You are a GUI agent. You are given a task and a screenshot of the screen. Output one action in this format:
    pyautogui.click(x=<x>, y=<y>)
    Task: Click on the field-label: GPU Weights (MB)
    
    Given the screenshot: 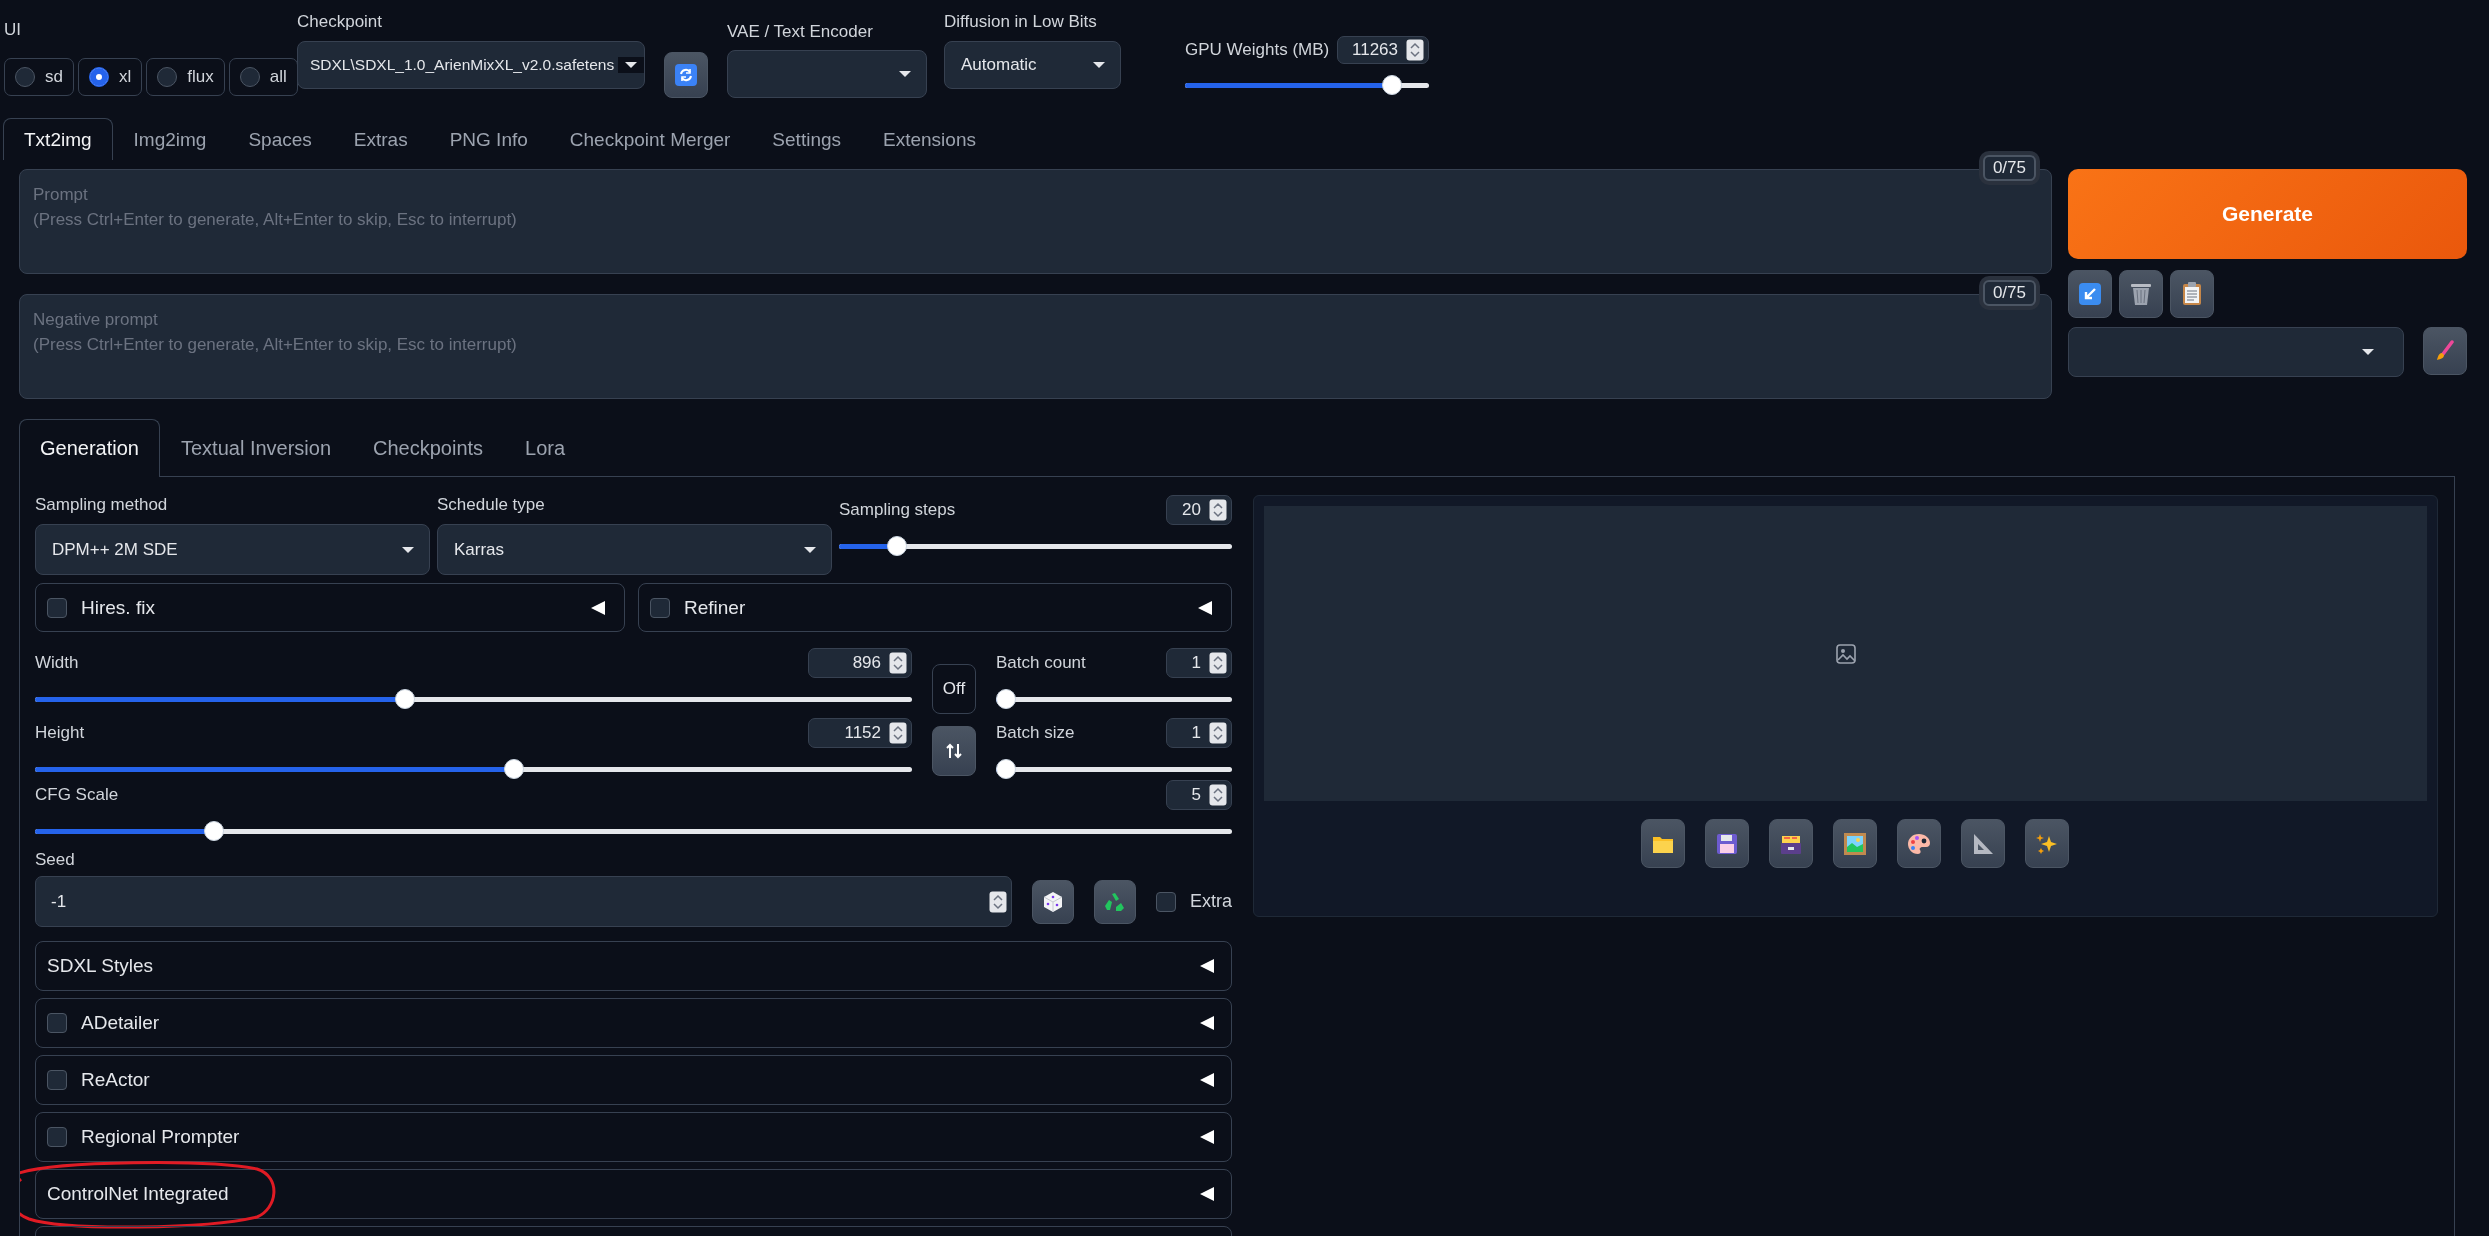 What is the action you would take?
    pyautogui.click(x=1257, y=50)
    